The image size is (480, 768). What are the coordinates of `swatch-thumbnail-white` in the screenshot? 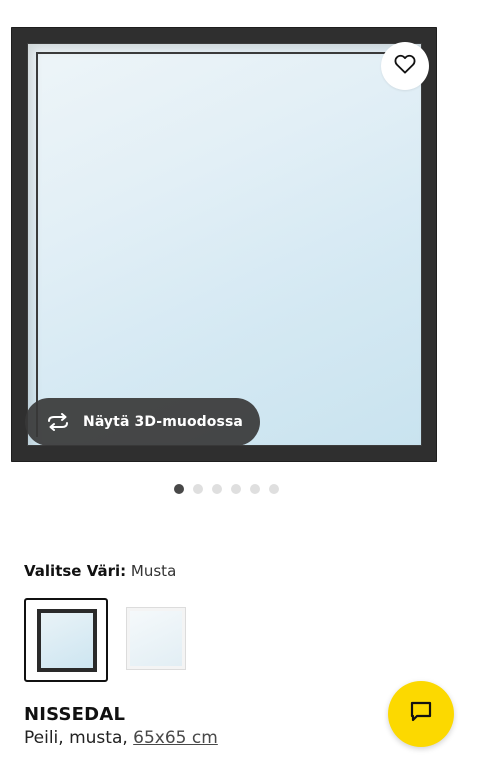 It's located at (156, 638).